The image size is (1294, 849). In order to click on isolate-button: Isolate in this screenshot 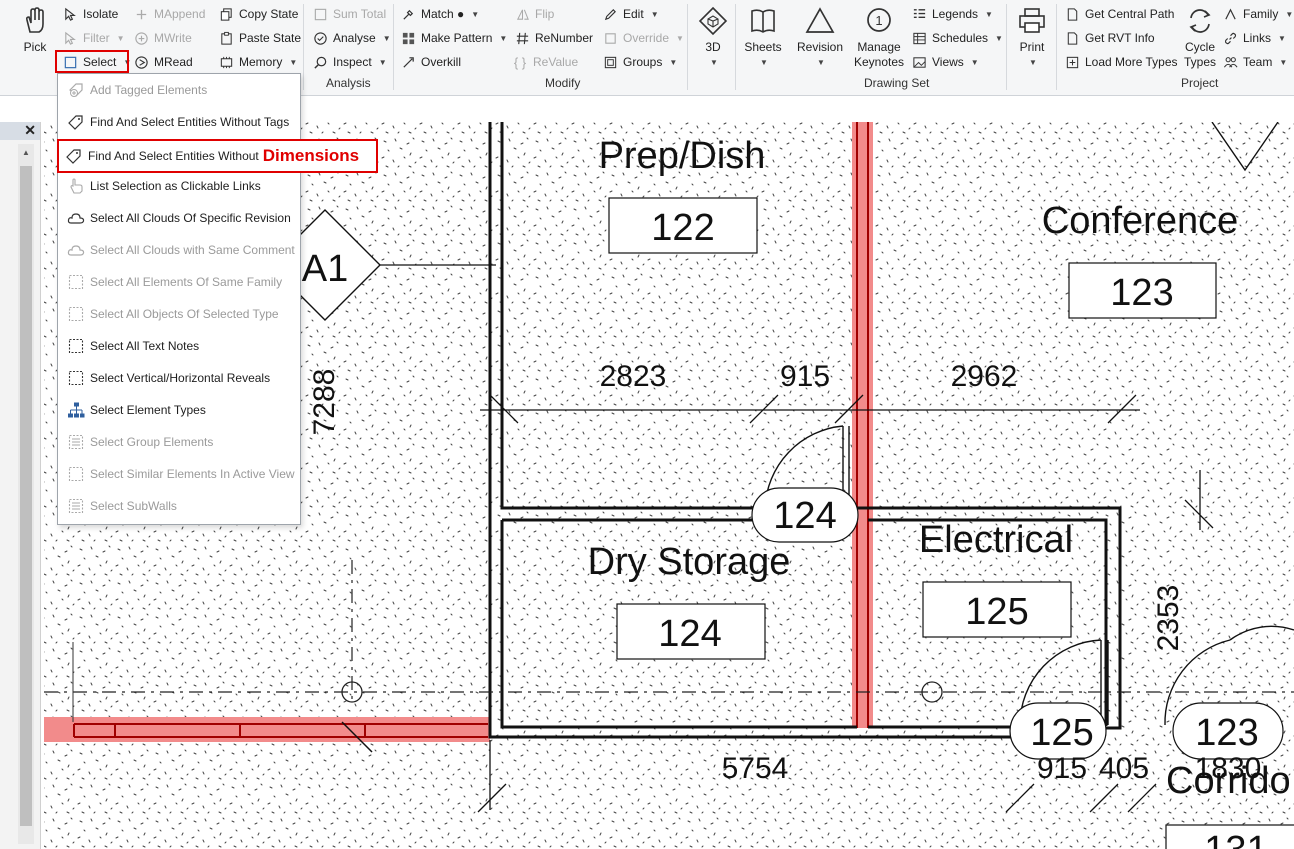, I will do `click(90, 14)`.